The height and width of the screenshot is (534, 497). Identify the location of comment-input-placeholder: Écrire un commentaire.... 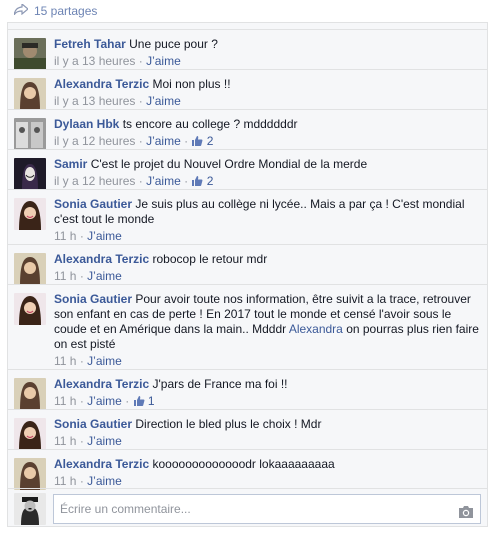
(125, 509).